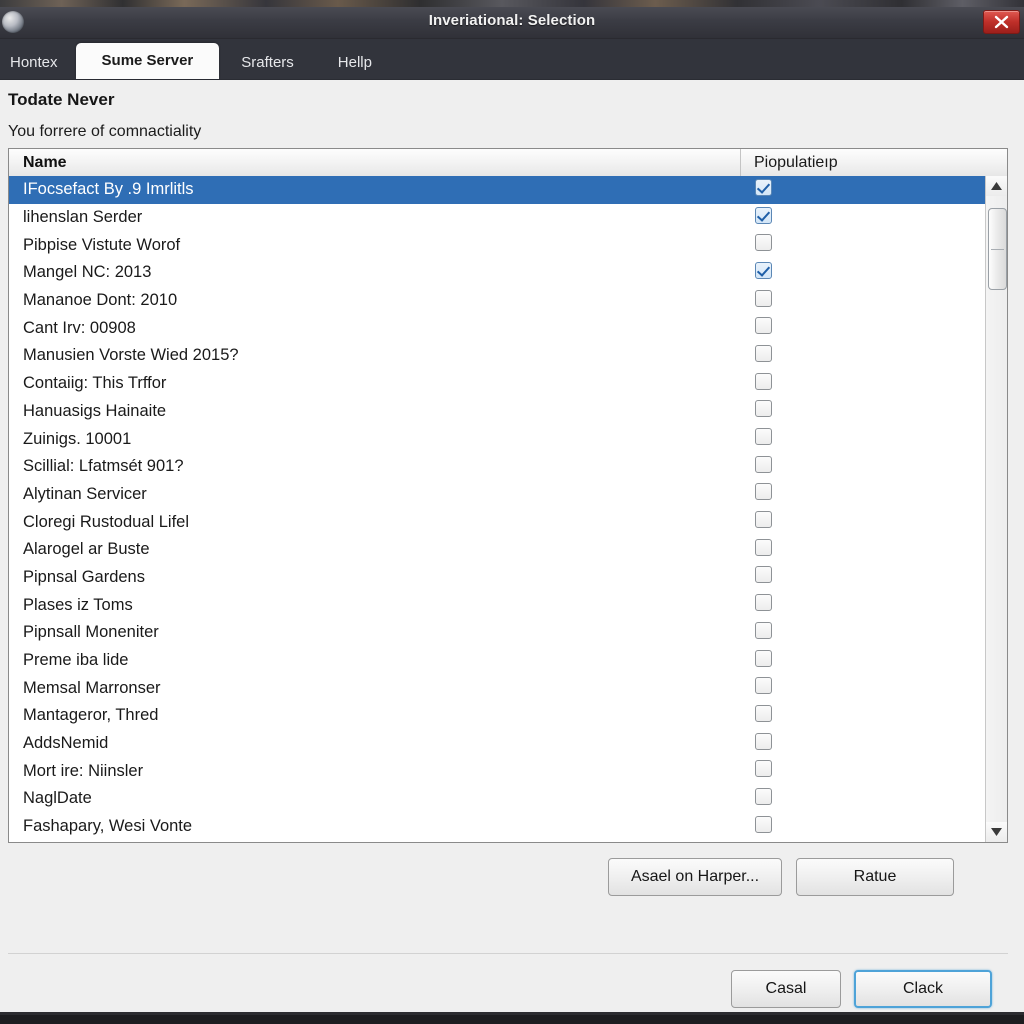 This screenshot has height=1024, width=1024. Describe the element at coordinates (497, 218) in the screenshot. I see `table-row: lihenslan Serder` at that location.